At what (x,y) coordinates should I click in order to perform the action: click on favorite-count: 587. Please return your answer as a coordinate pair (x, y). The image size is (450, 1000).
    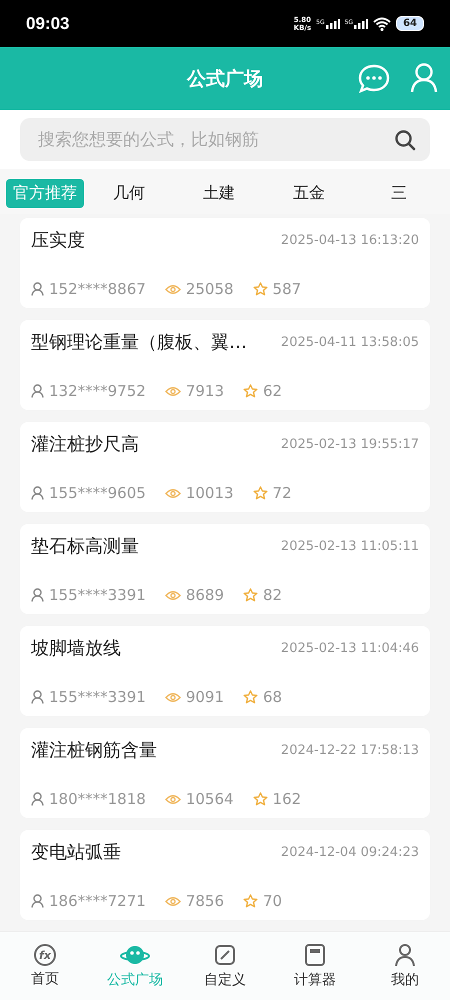
    Looking at the image, I should click on (287, 289).